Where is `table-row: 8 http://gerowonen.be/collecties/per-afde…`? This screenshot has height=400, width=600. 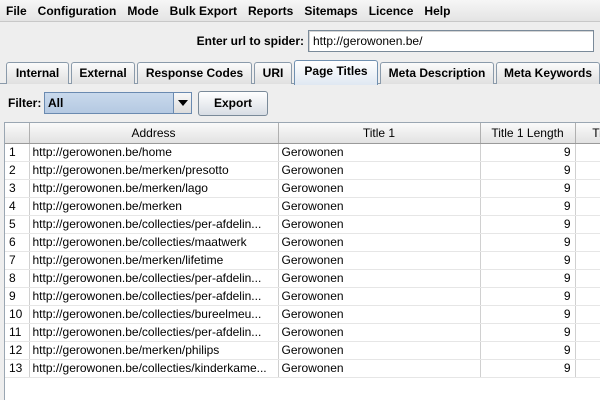
table-row: 8 http://gerowonen.be/collecties/per-afde… is located at coordinates (302, 278).